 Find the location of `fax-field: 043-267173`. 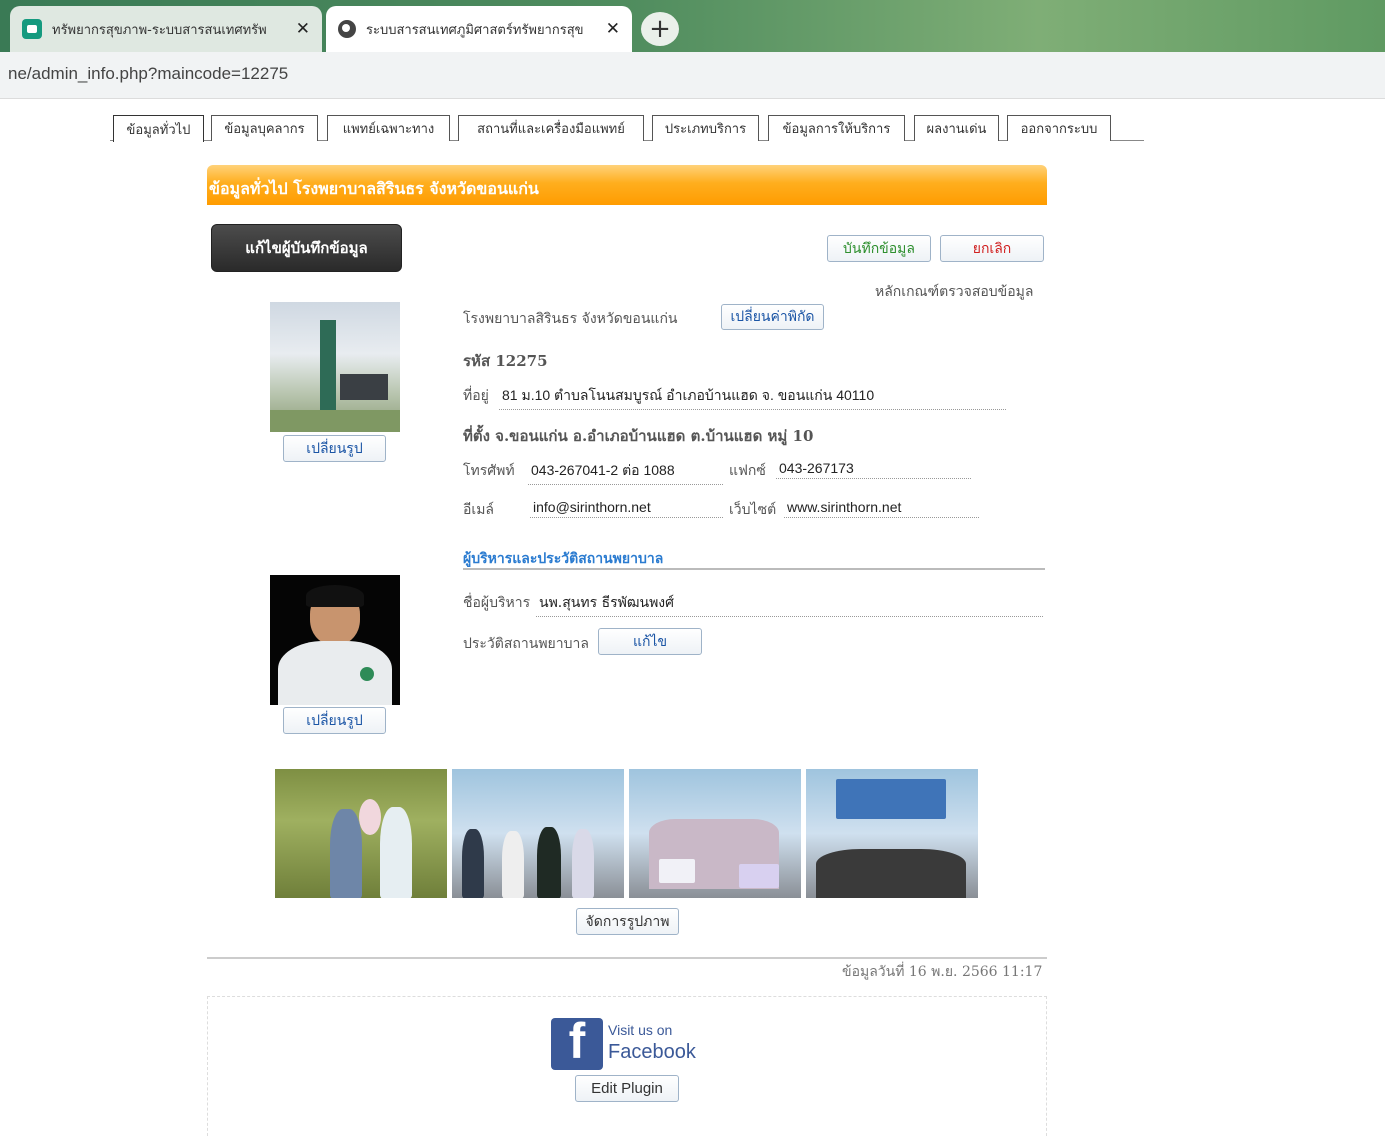

fax-field: 043-267173 is located at coordinates (873, 469).